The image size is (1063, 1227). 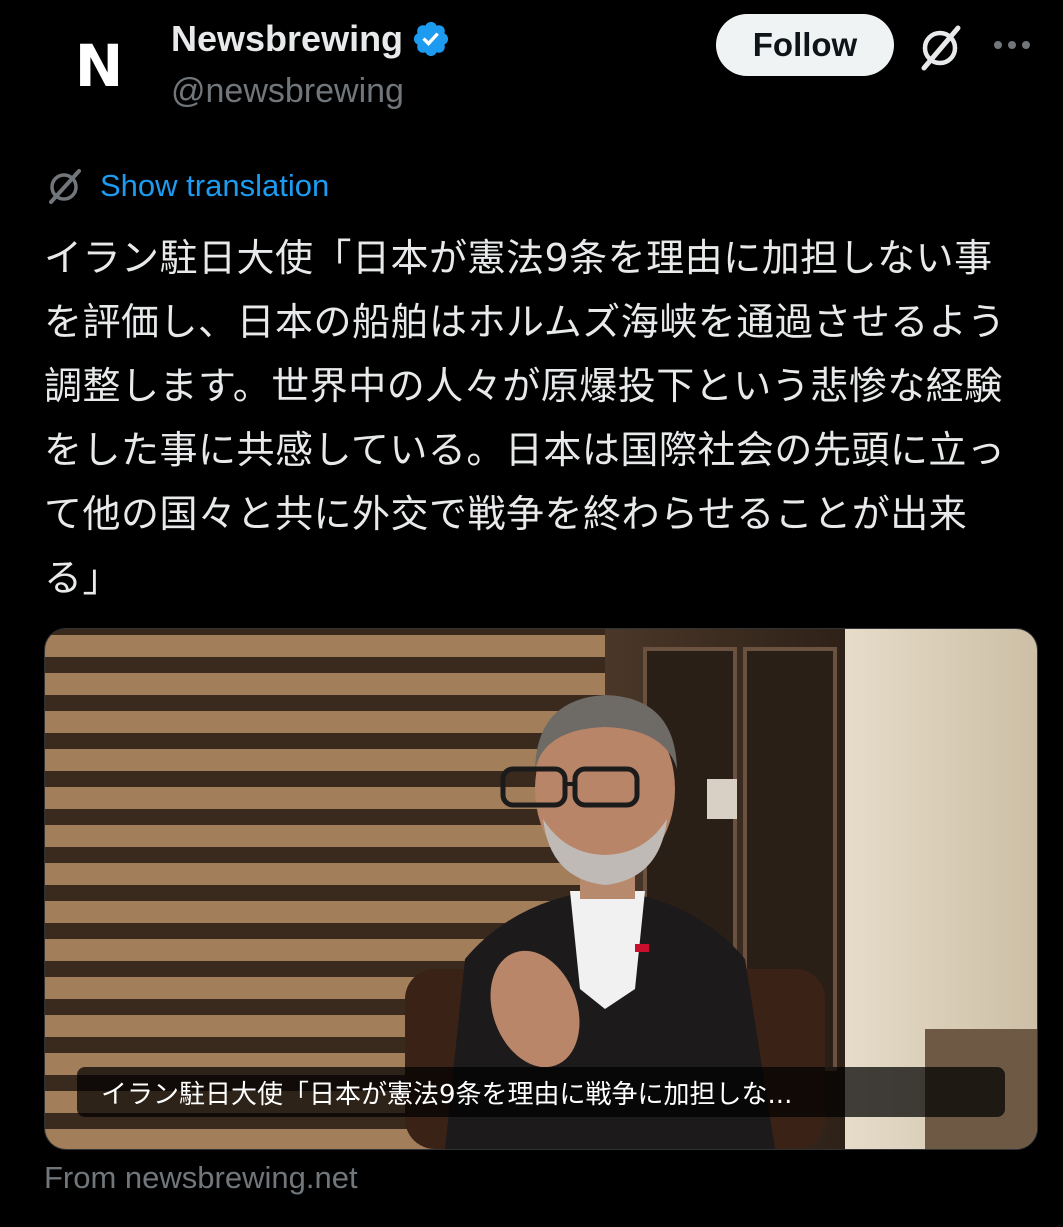 I want to click on show-translation-link: Show translation, so click(x=214, y=186).